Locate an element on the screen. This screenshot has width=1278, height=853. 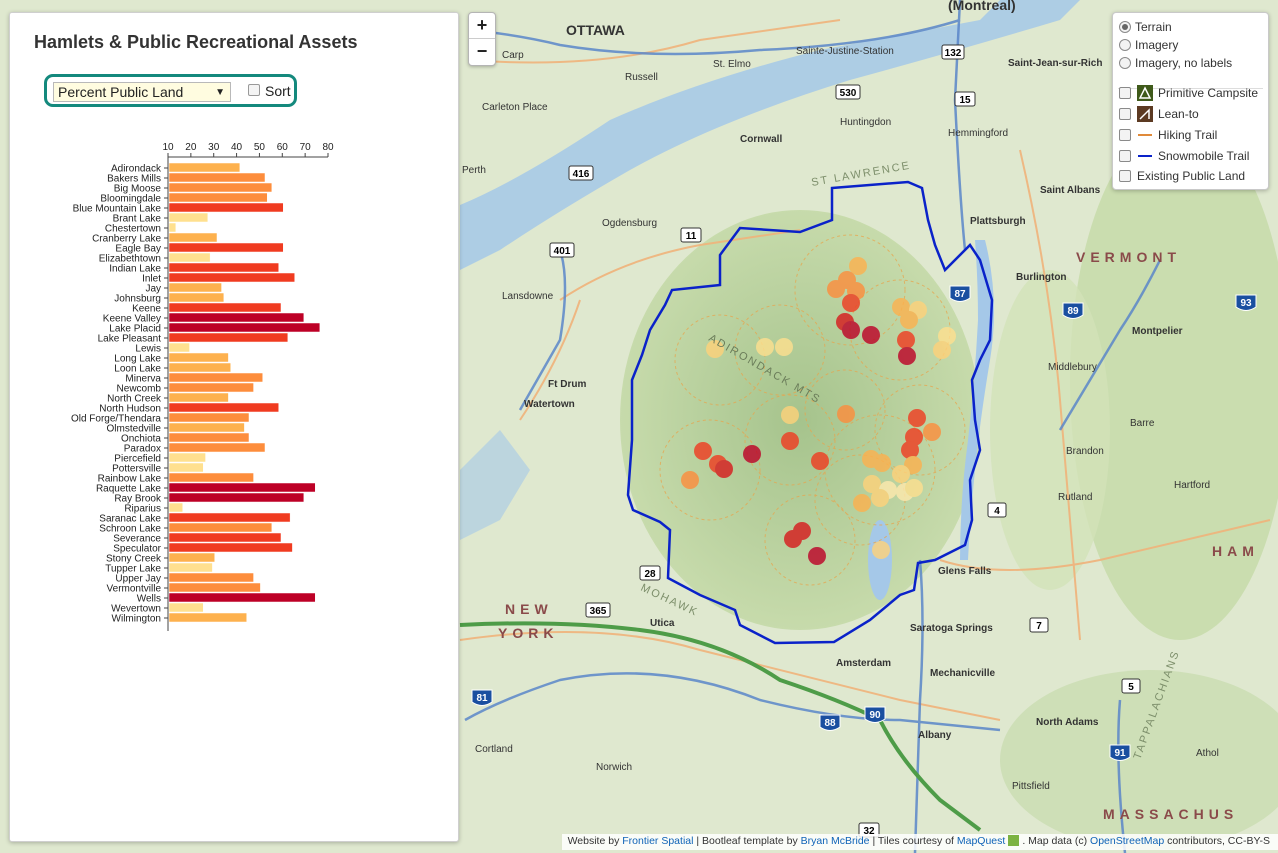
map-label: Saint Albans is located at coordinates (1070, 190).